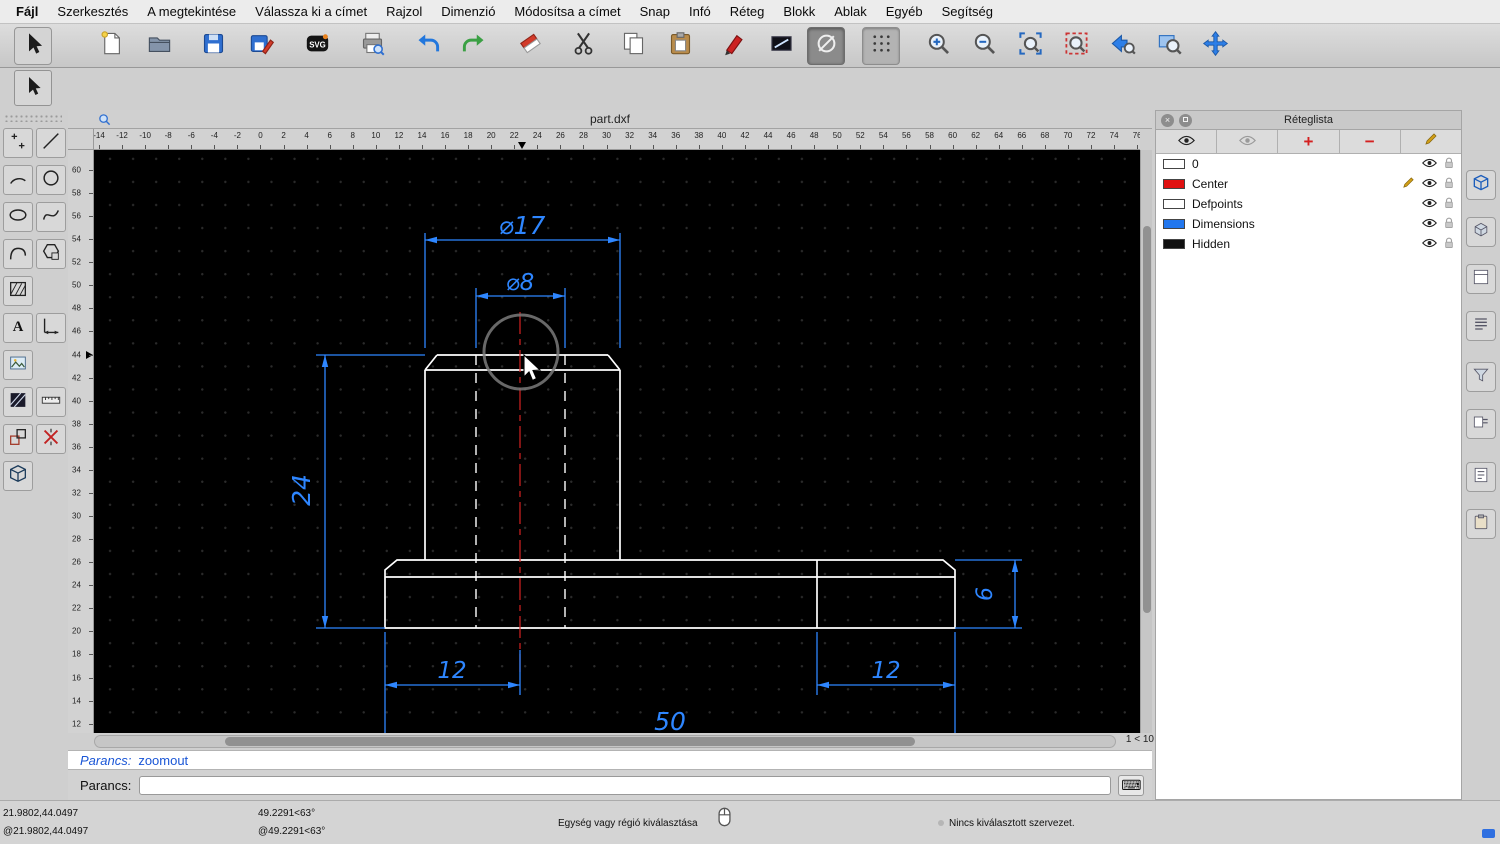 This screenshot has height=844, width=1500. Describe the element at coordinates (680, 46) in the screenshot. I see `paste-button` at that location.